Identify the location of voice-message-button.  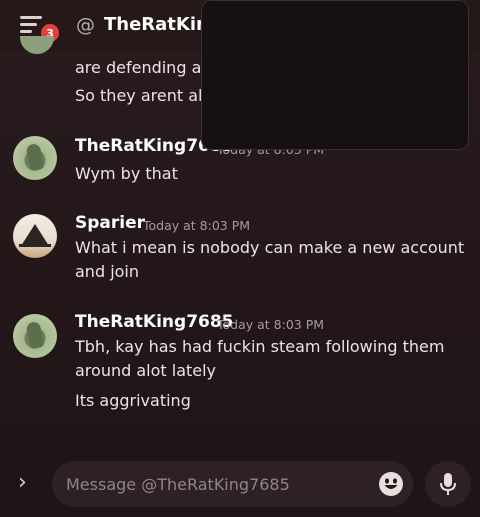
(448, 484).